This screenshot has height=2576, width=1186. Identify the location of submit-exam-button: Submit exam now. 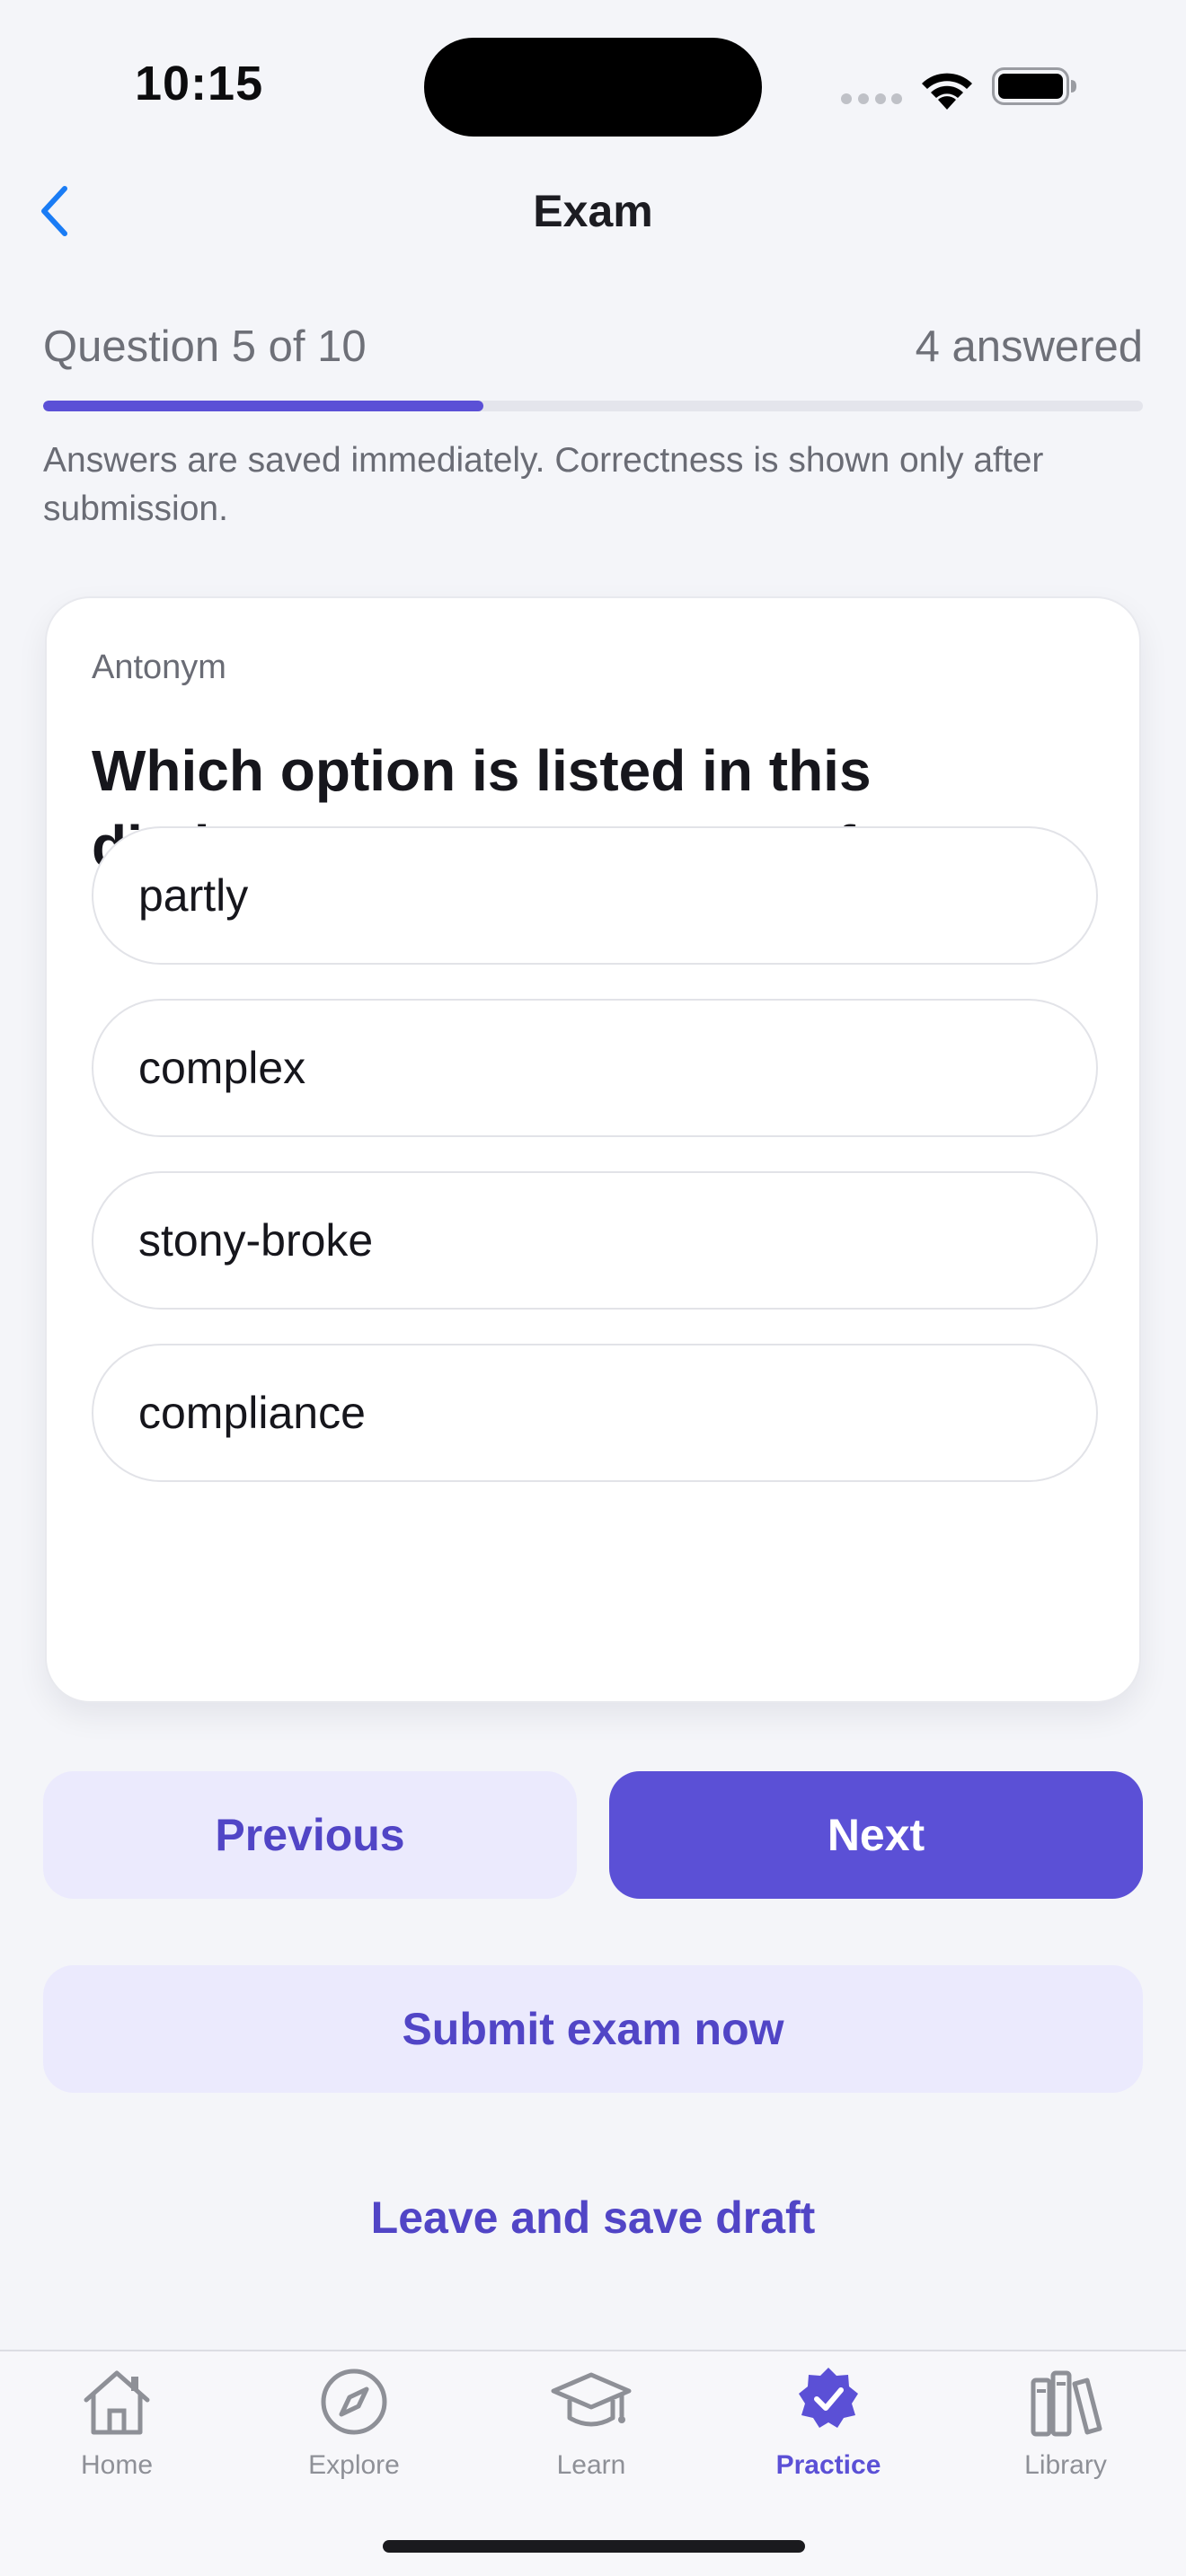
(593, 2029).